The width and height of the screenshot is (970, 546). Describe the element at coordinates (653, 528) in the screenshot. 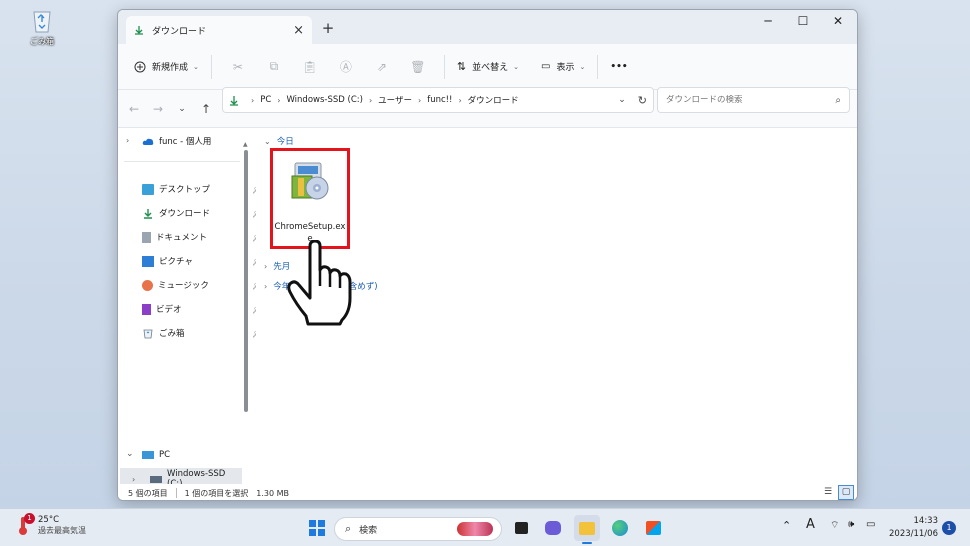

I see `store-button` at that location.